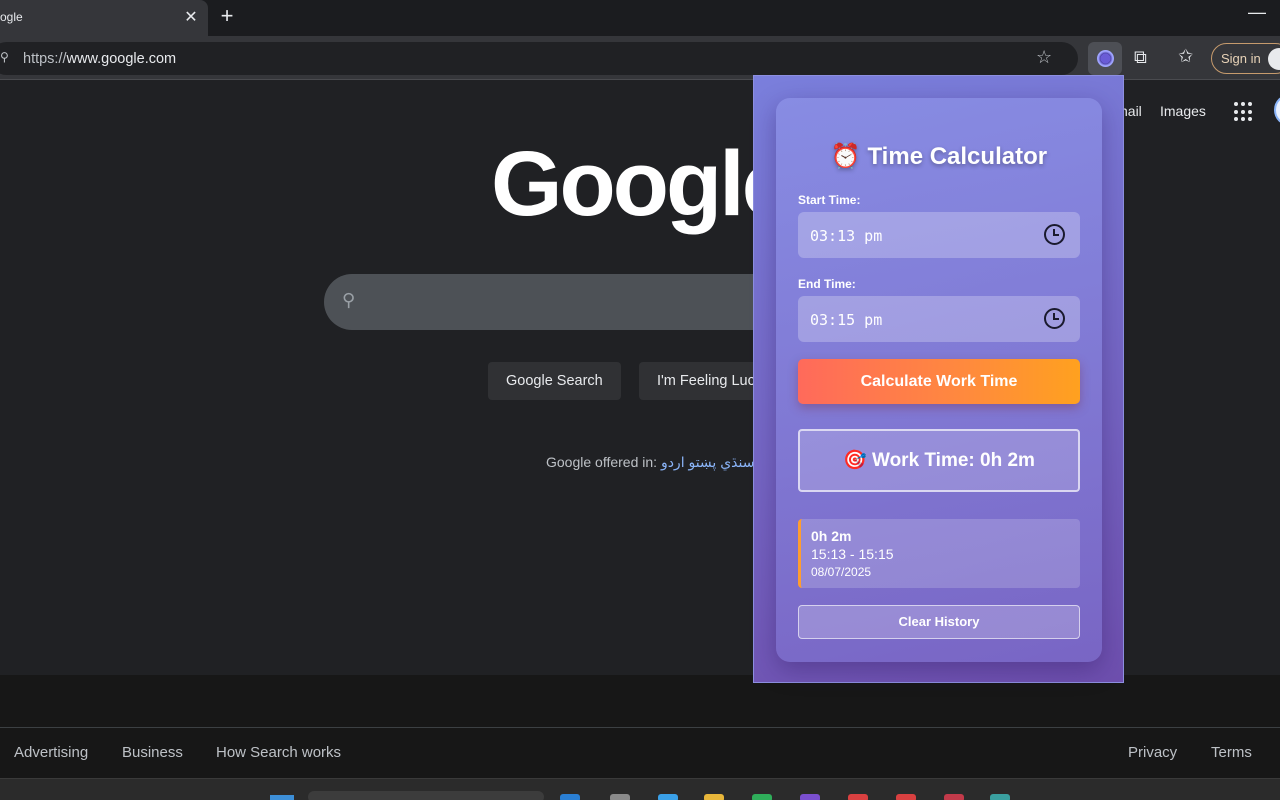 The width and height of the screenshot is (1280, 800). I want to click on minimize-icon: —, so click(1257, 12).